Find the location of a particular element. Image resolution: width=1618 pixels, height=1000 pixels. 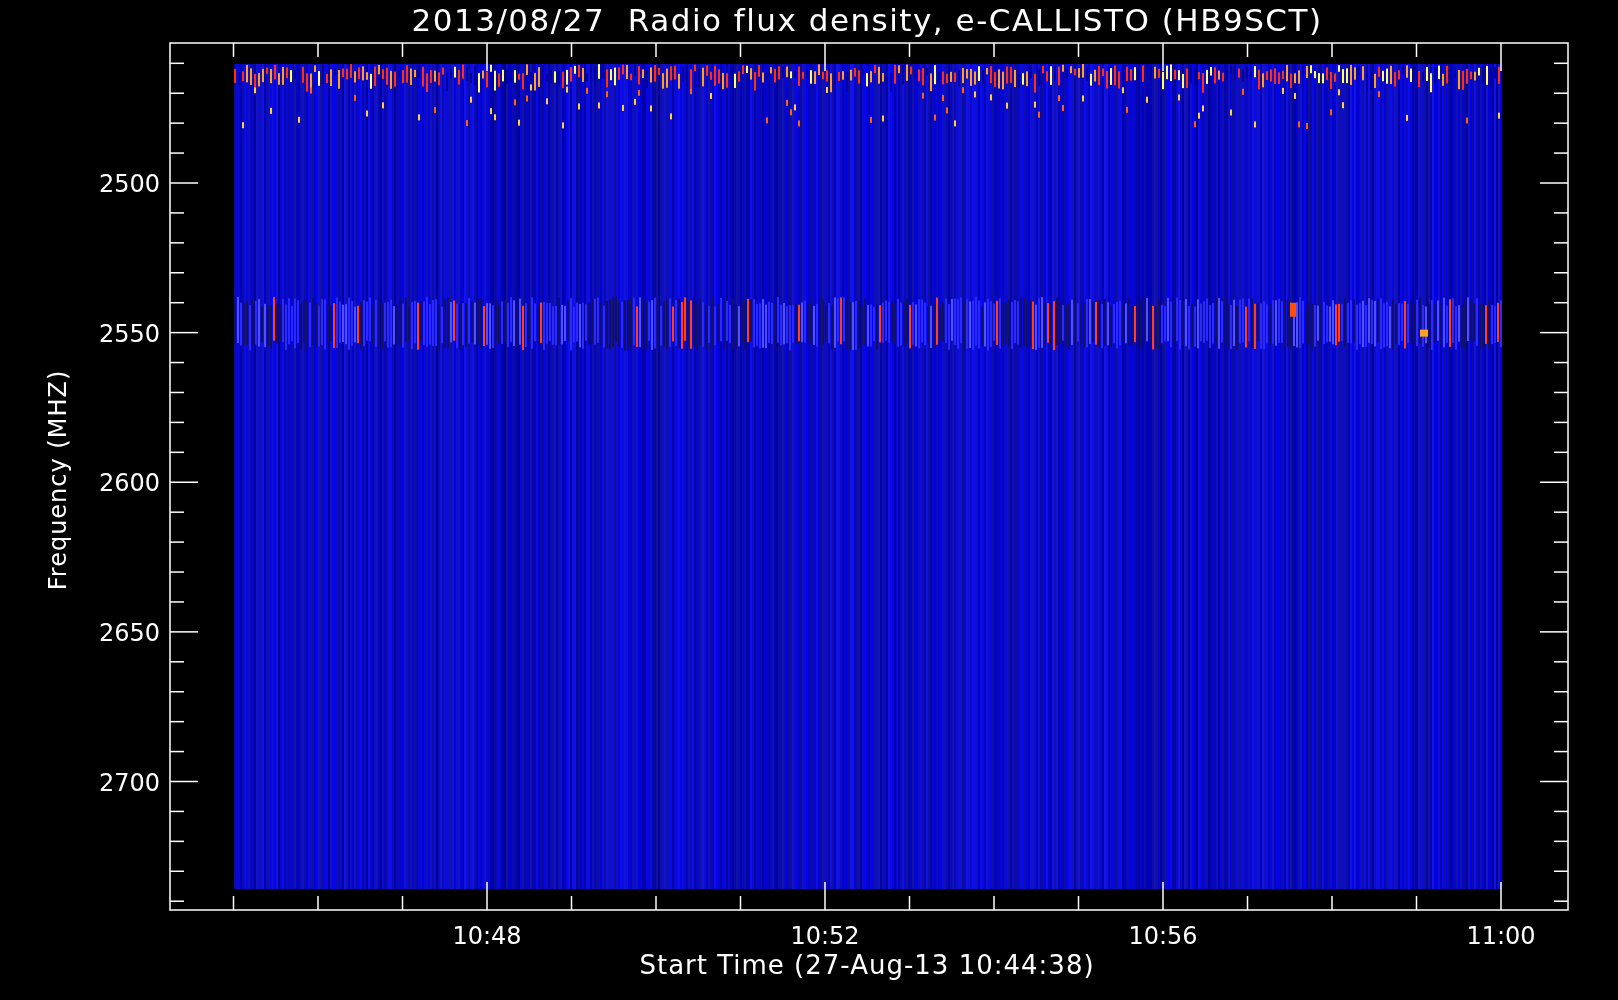

y-tick-label: 2700 is located at coordinates (129, 782).